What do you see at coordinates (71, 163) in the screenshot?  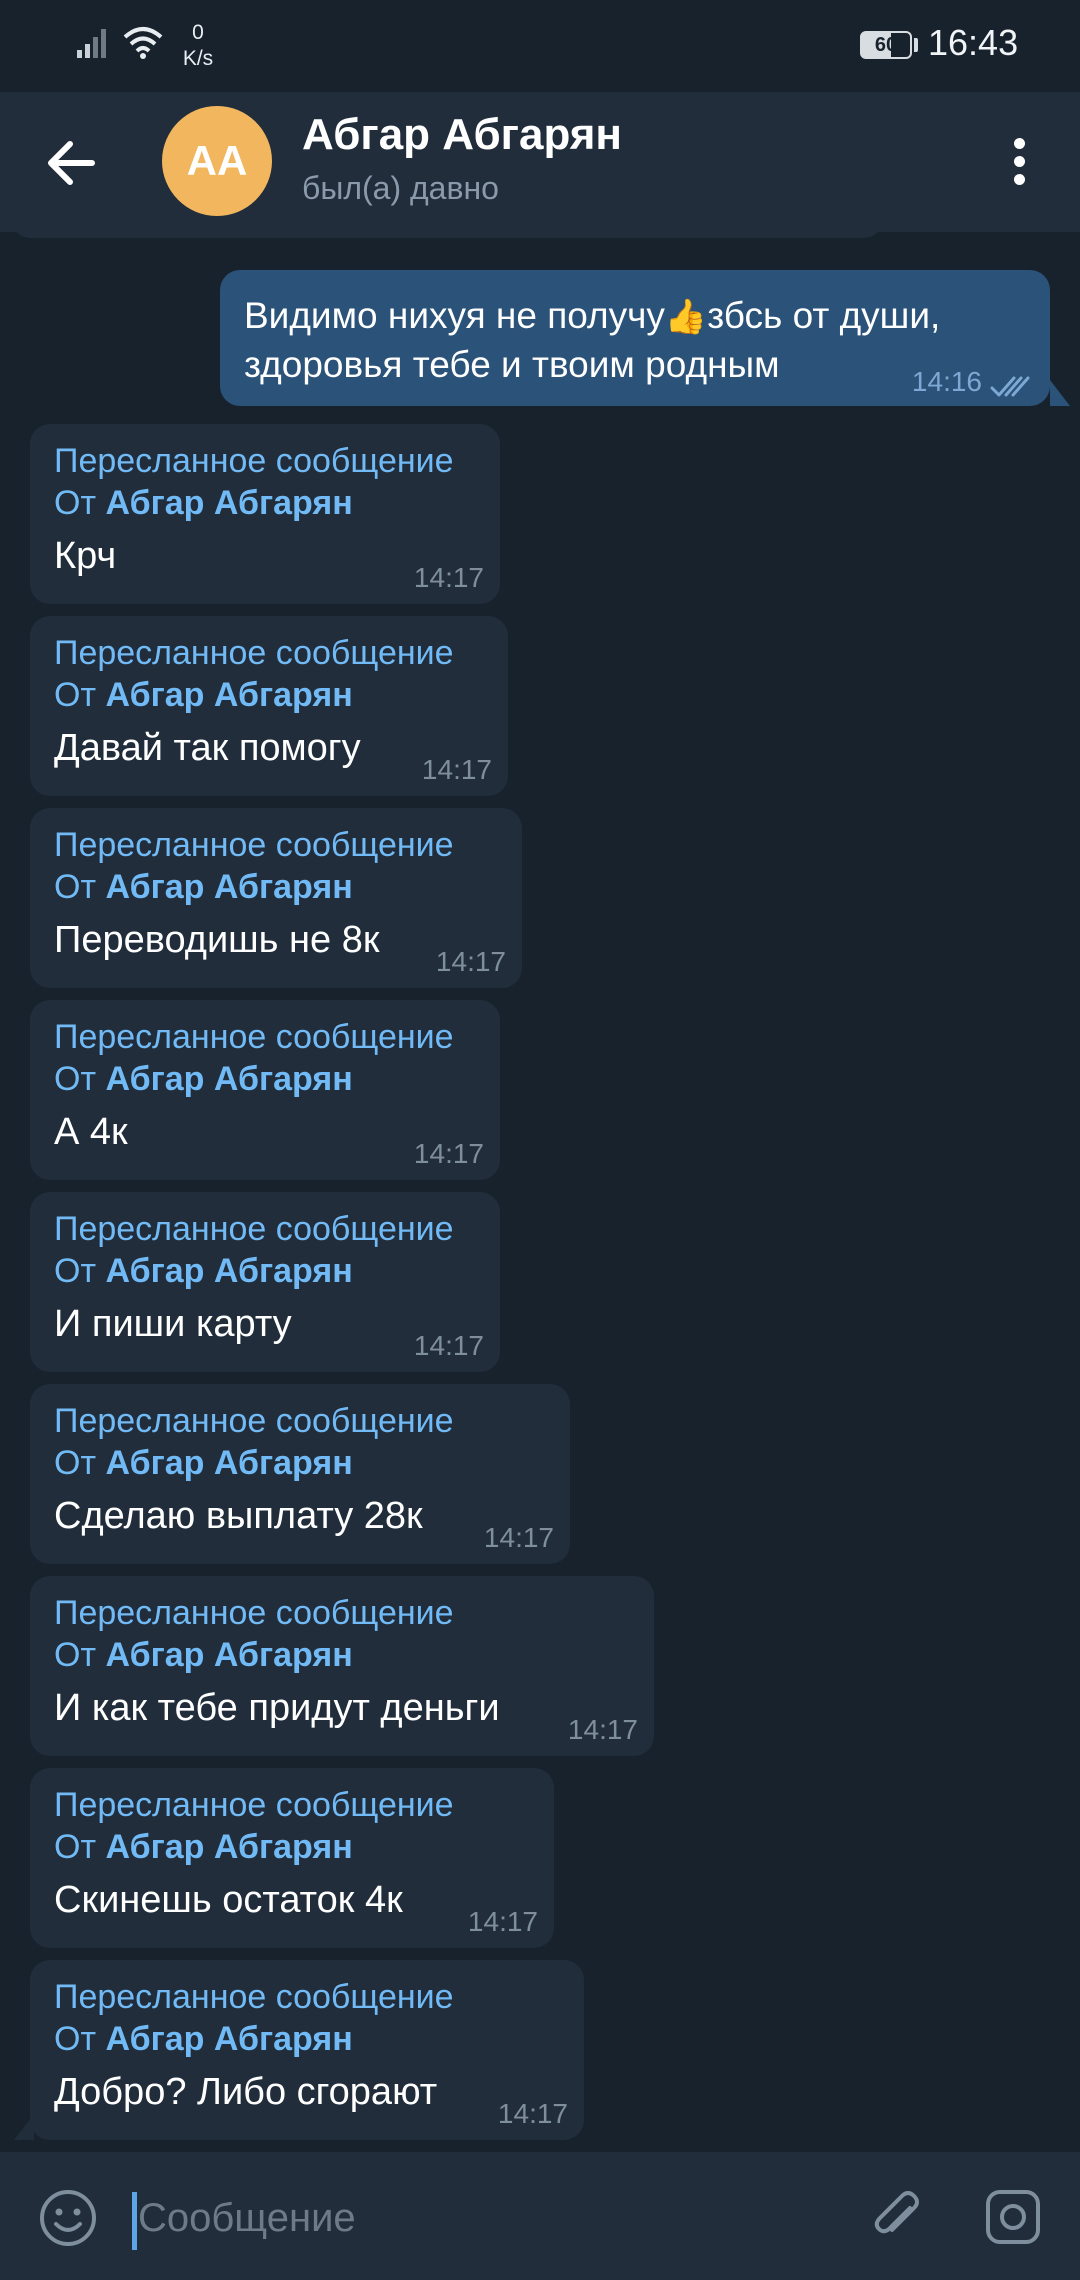 I see `back-arrow-icon` at bounding box center [71, 163].